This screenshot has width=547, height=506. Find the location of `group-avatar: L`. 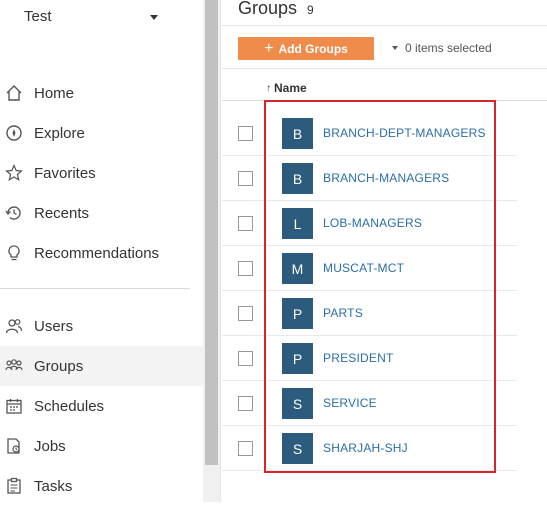

group-avatar: L is located at coordinates (297, 223).